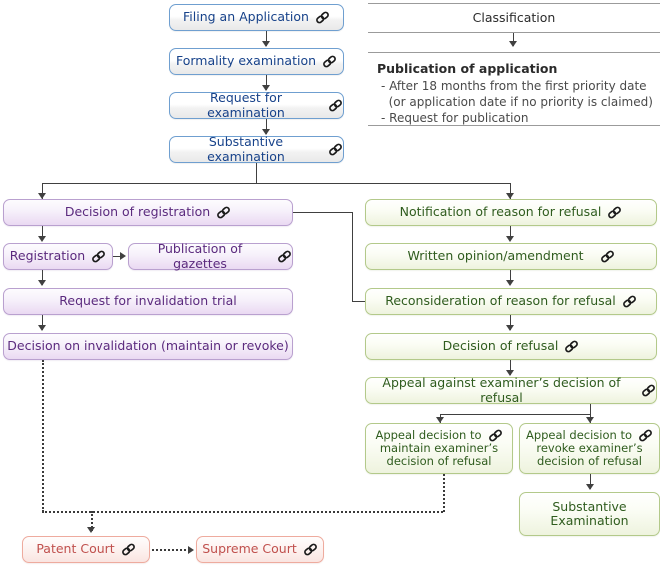  I want to click on connector-substantive-split, so click(276, 183).